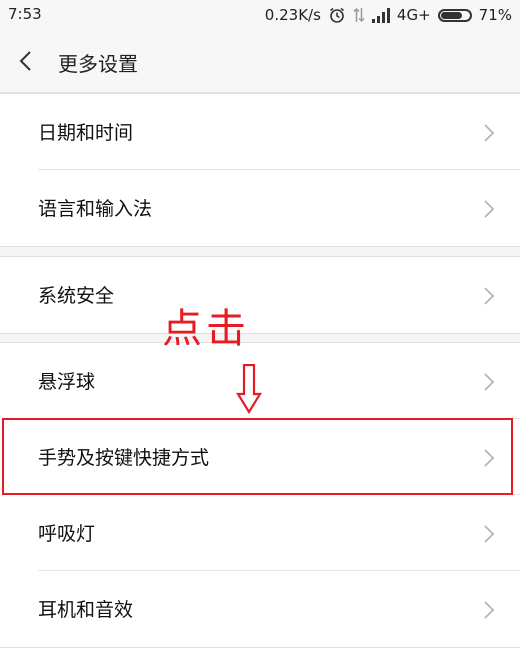  I want to click on battery-fill, so click(451, 15).